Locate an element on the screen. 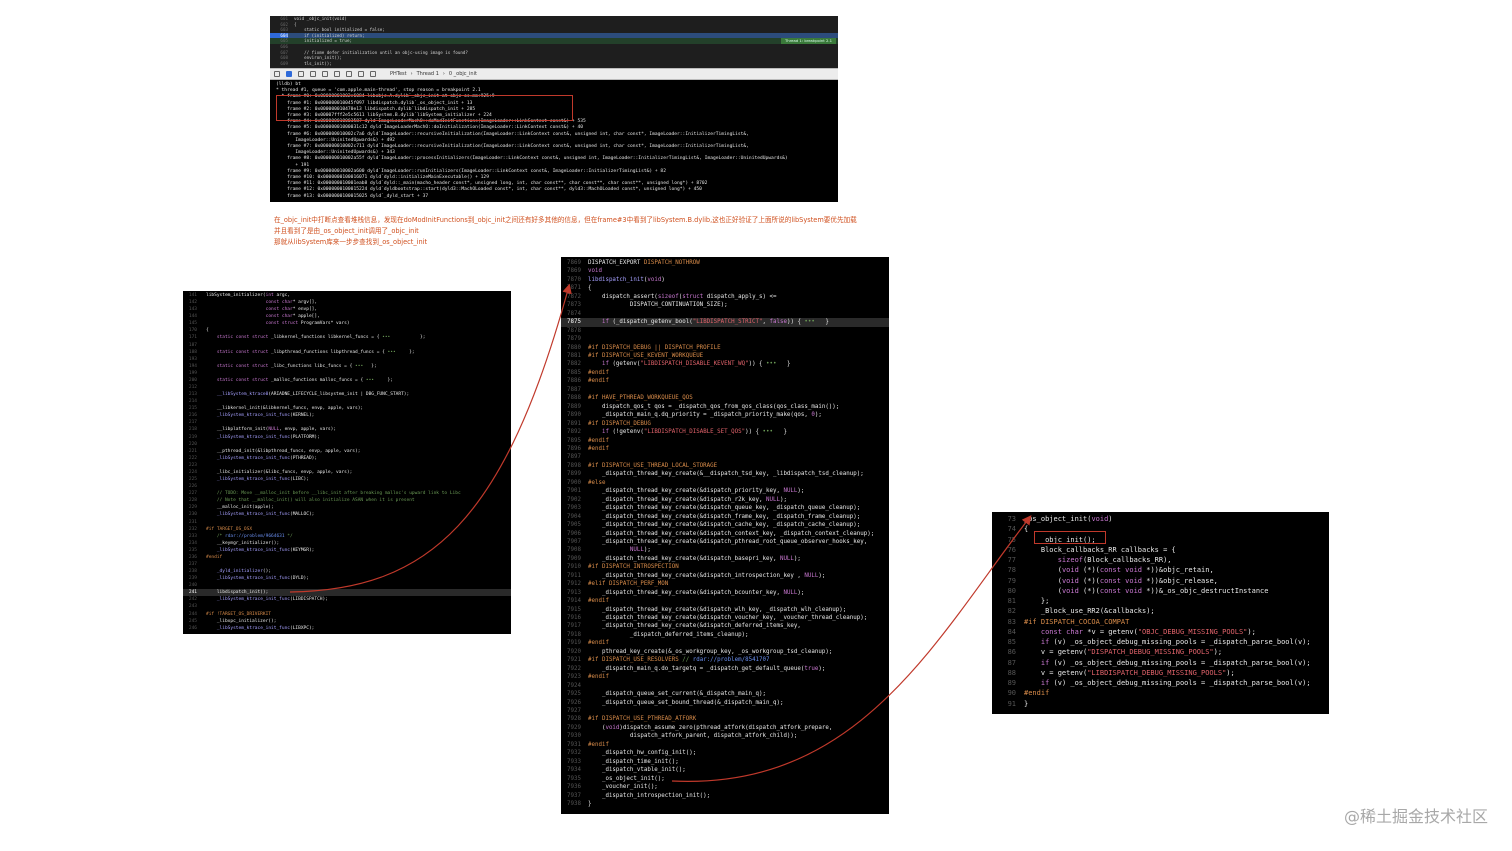 The image size is (1512, 851). breakpoints-toggle-icon is located at coordinates (289, 74).